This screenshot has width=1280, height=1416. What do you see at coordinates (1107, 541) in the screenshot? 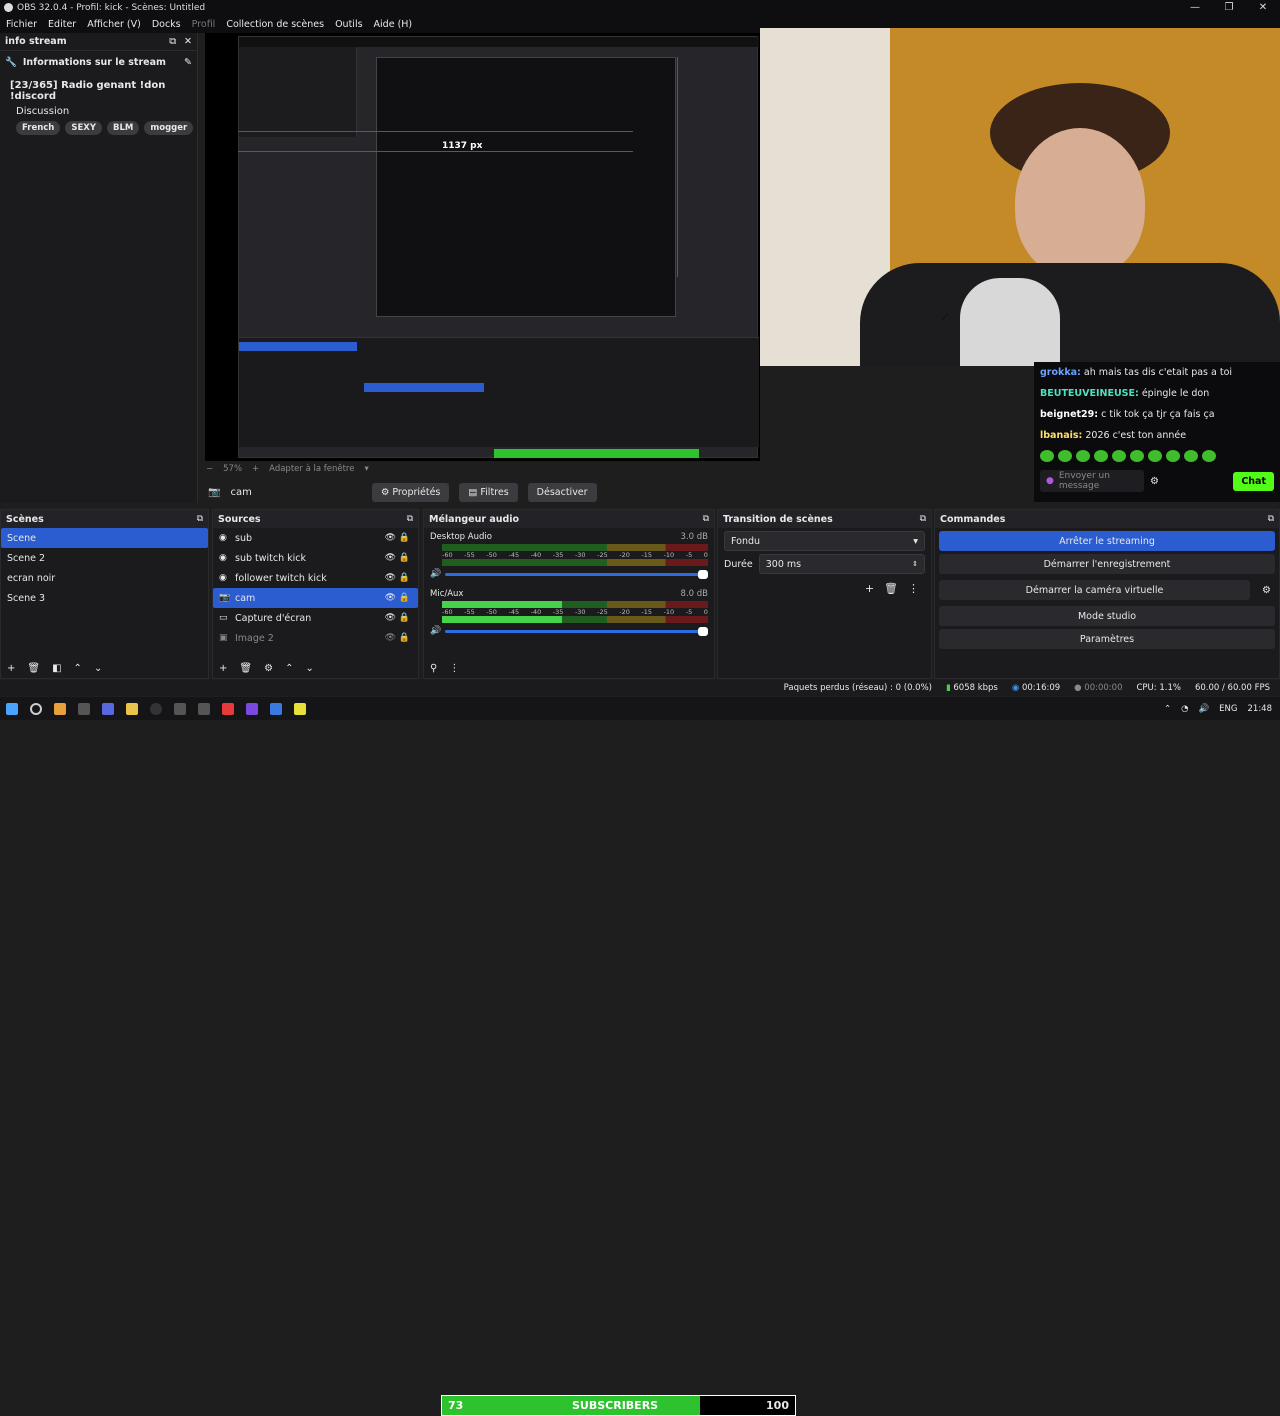
I see `stop-streaming-button: Arrêter le streaming` at bounding box center [1107, 541].